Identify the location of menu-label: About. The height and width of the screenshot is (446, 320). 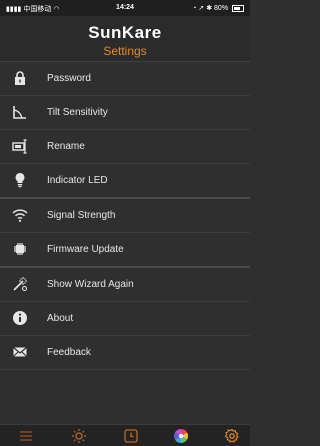
(60, 318).